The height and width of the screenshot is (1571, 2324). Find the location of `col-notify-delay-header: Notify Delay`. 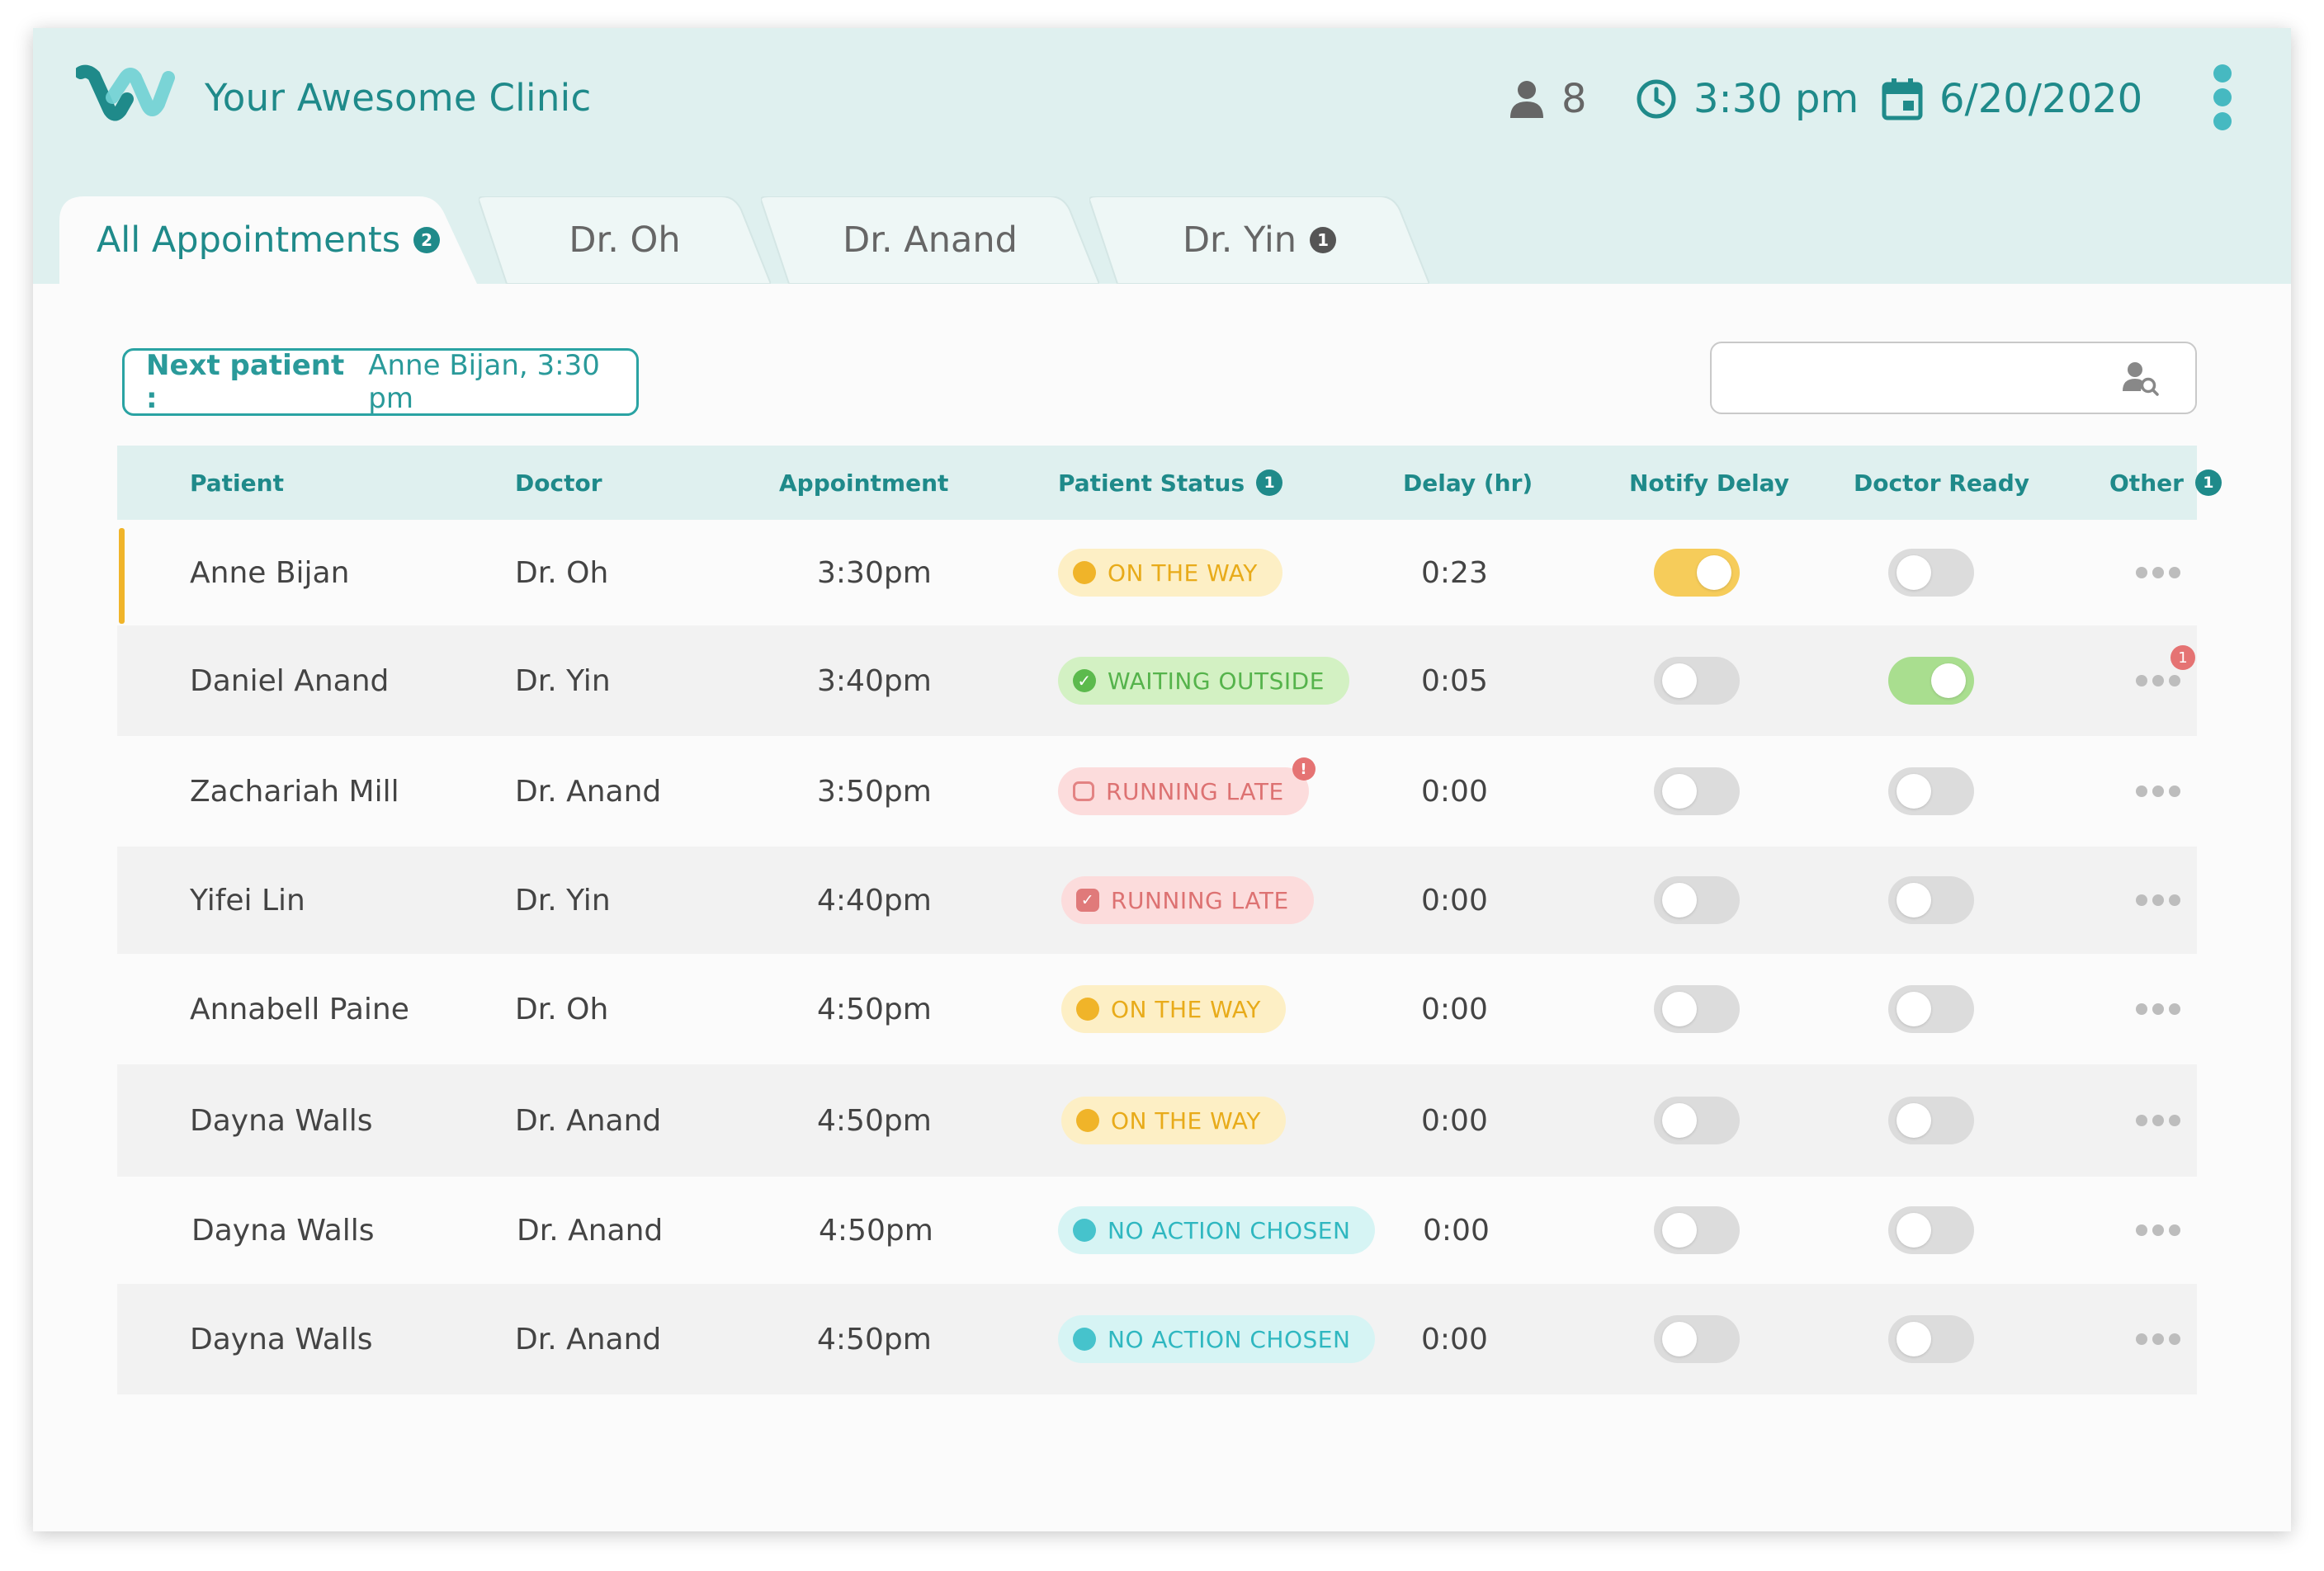

col-notify-delay-header: Notify Delay is located at coordinates (1709, 483).